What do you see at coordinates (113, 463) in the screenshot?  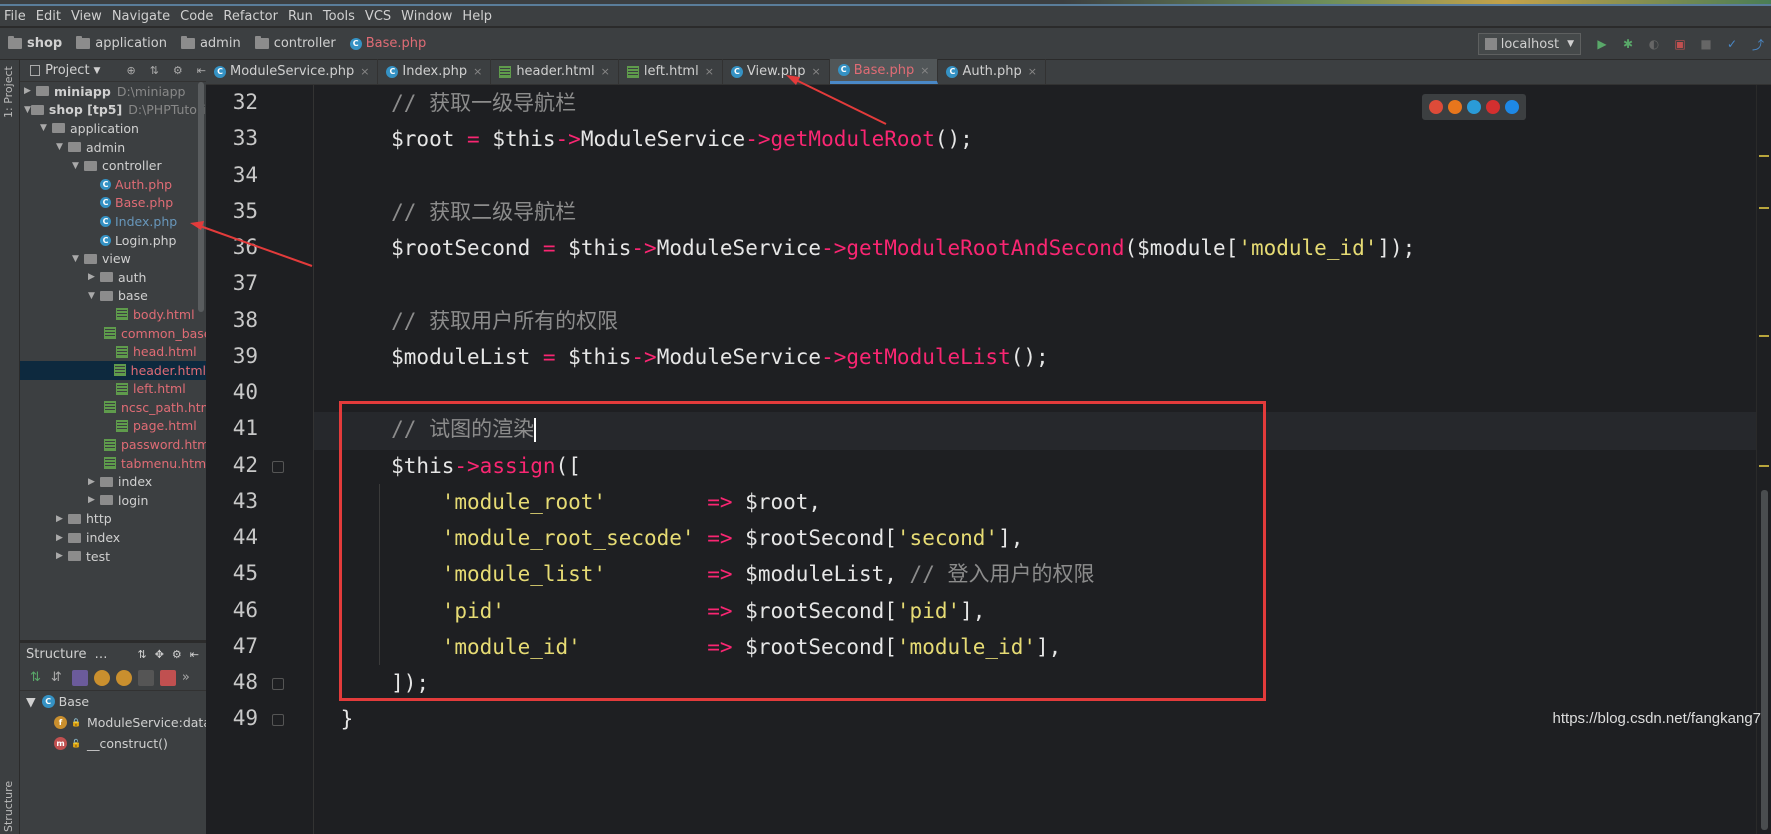 I see `tree-item: tabmenu.html` at bounding box center [113, 463].